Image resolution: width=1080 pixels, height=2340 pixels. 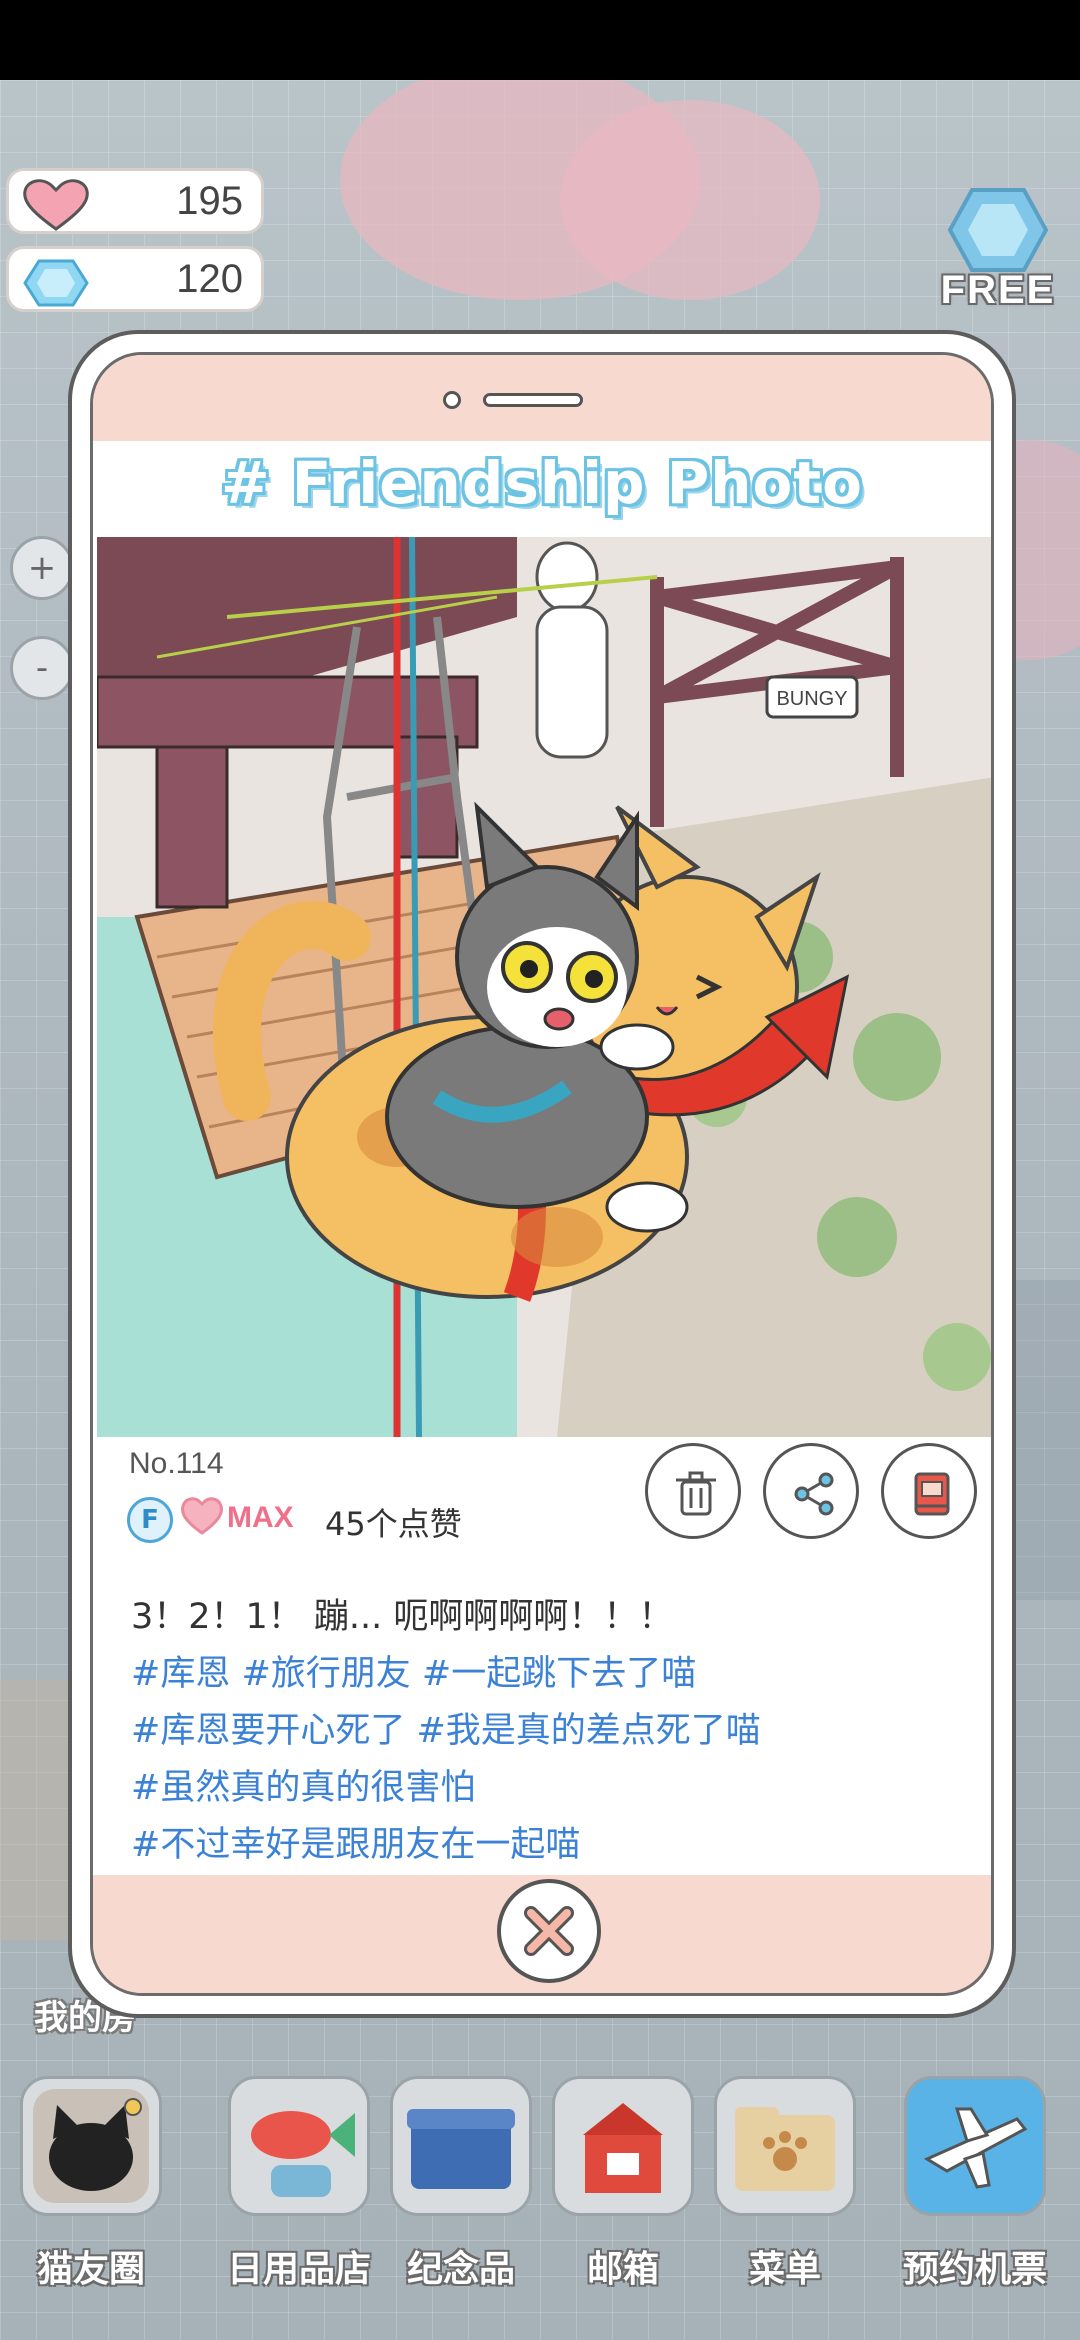 I want to click on free-label: FREE, so click(x=998, y=290).